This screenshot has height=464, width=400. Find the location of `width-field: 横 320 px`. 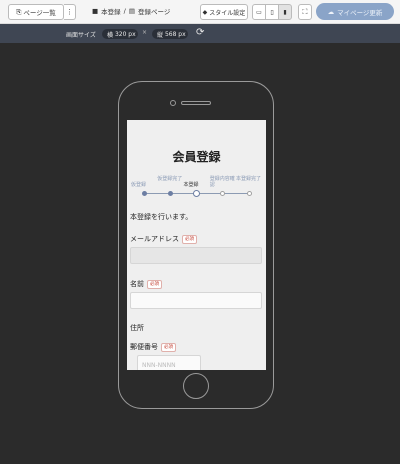

width-field: 横 320 px is located at coordinates (120, 34).